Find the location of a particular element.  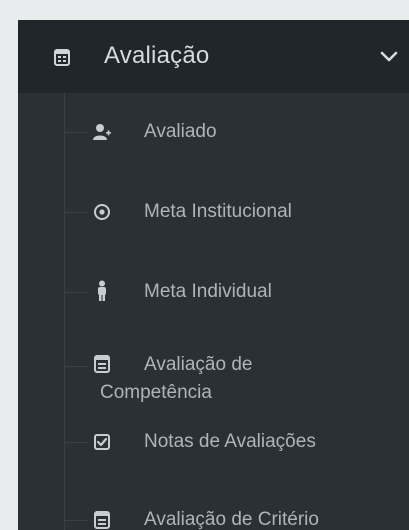

menu-title: Avaliação is located at coordinates (157, 55).